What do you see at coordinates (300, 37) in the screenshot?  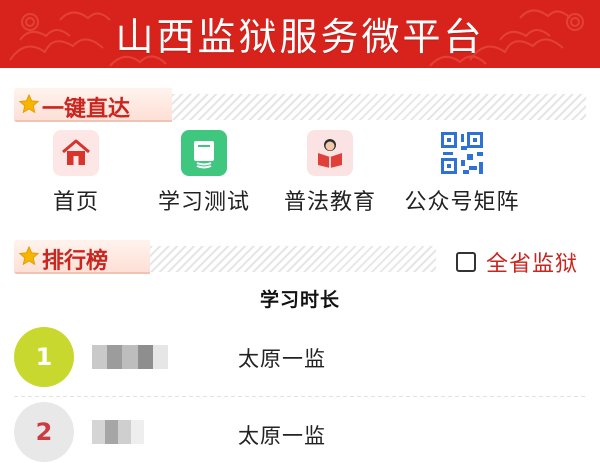 I see `page-title: 山西监狱服务微平台` at bounding box center [300, 37].